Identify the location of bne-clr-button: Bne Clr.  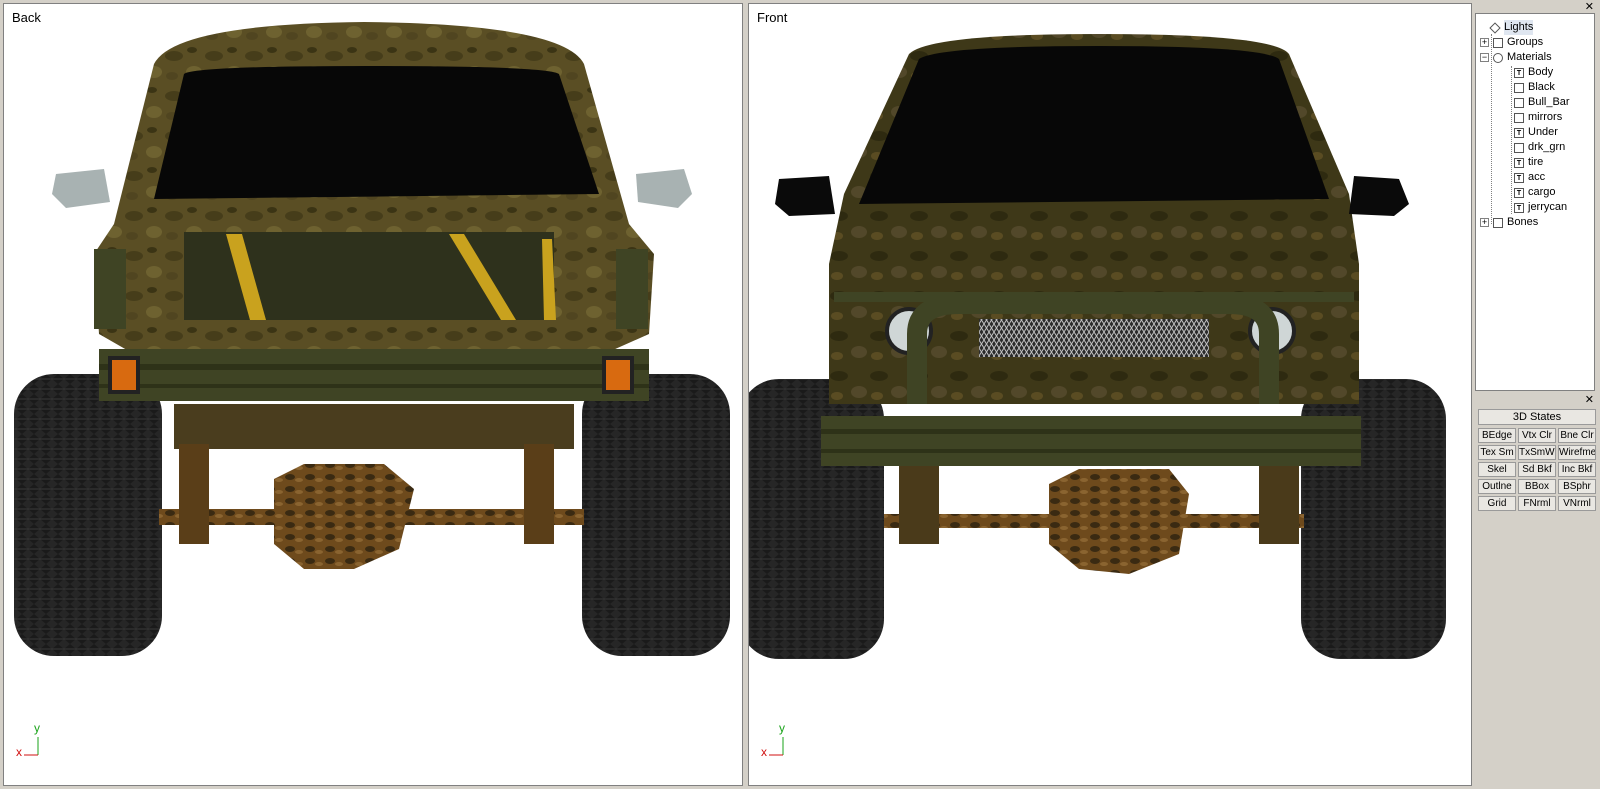
(1577, 435).